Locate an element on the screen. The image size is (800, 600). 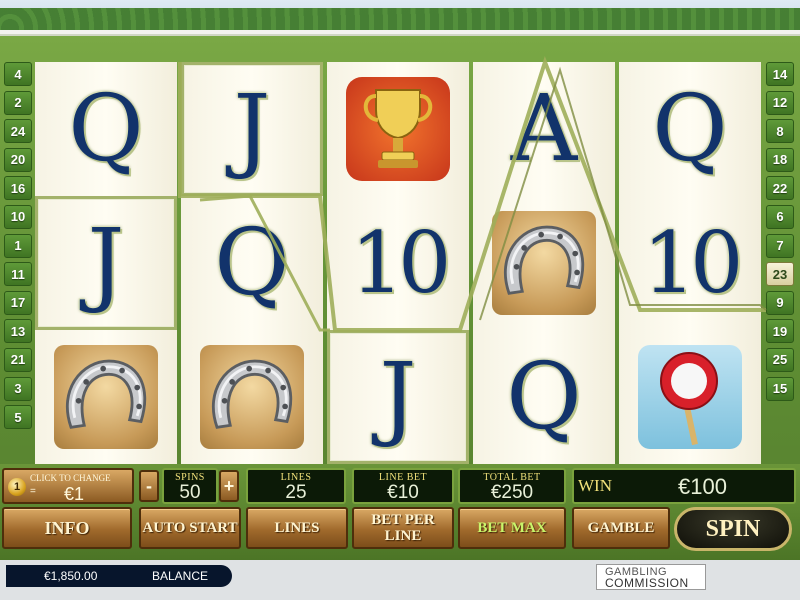
balance-bar: €1,850.00 BALANCE is located at coordinates (119, 576).